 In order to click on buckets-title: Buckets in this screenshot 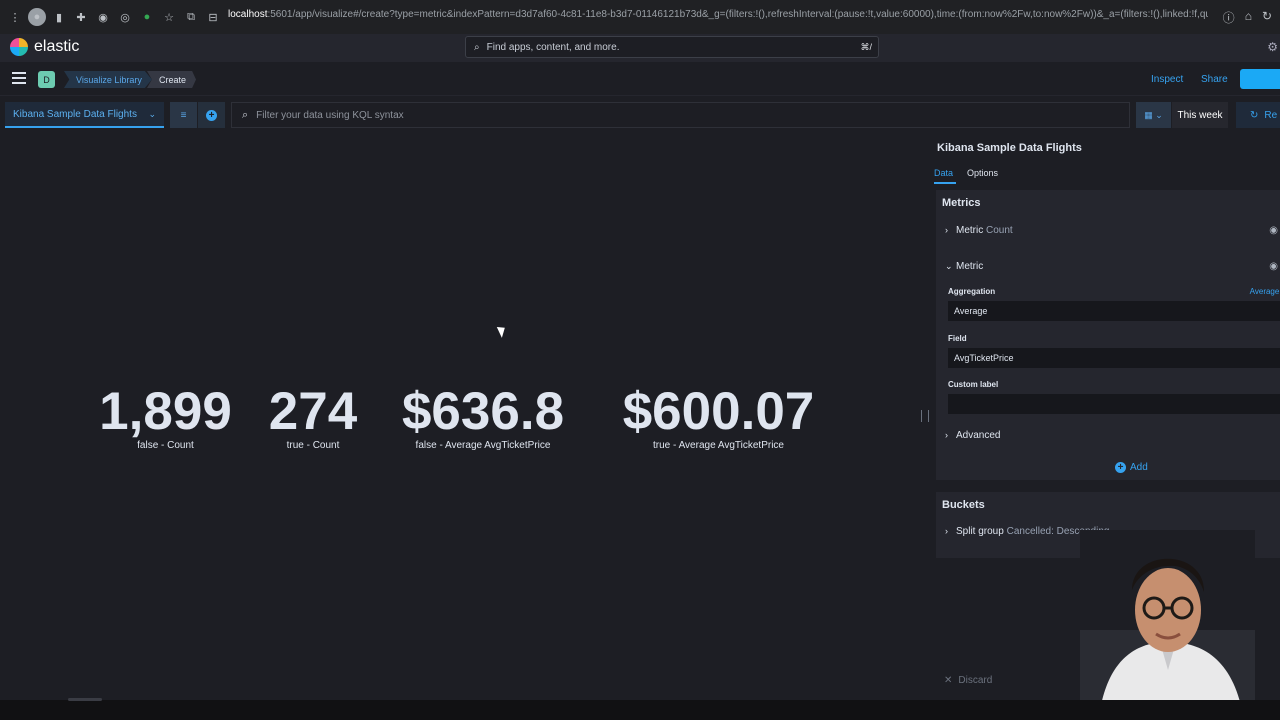, I will do `click(963, 505)`.